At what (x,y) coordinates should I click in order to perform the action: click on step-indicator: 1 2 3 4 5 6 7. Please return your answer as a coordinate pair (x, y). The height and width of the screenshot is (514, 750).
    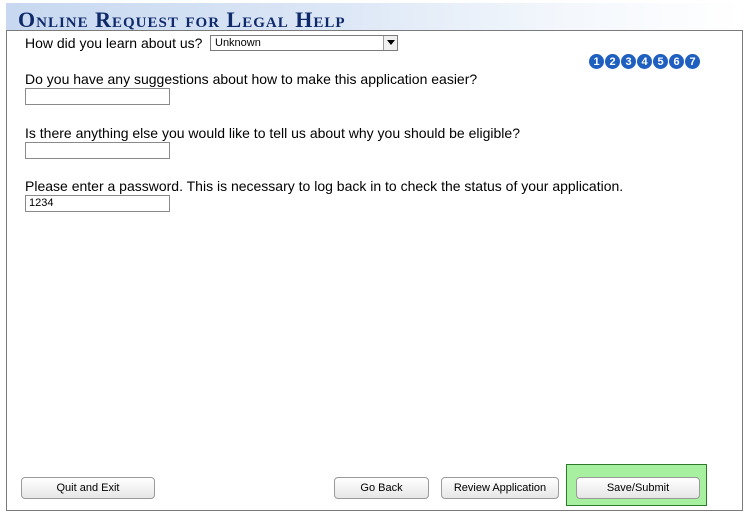
    Looking at the image, I should click on (644, 61).